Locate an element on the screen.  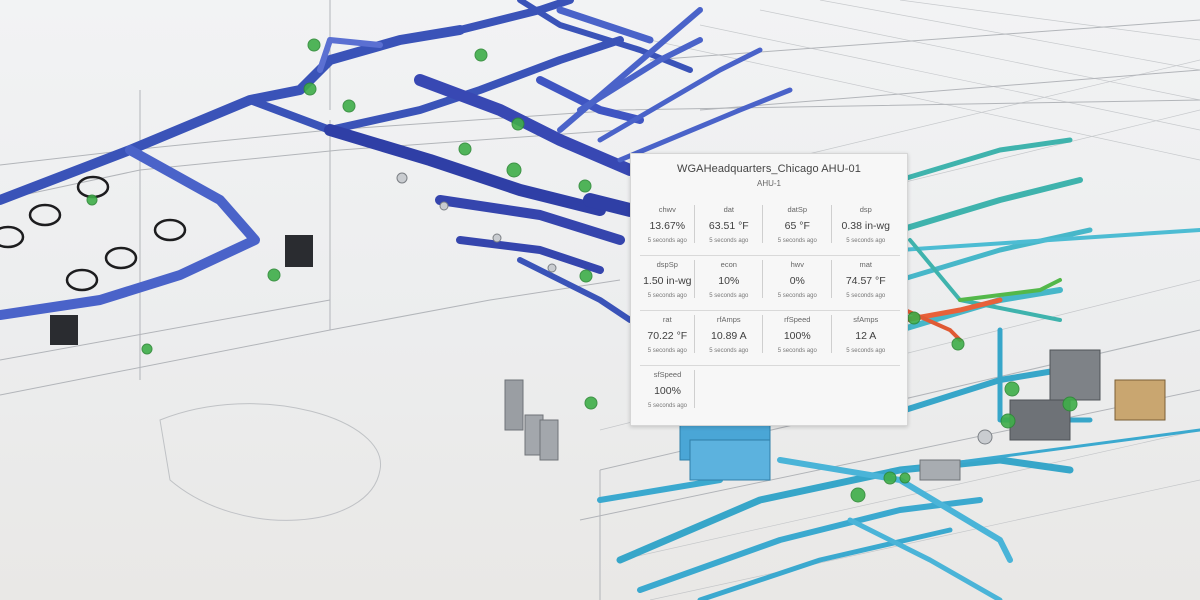
reading-cell: sfSpeed 100% 5 seconds ago is located at coordinates (667, 393).